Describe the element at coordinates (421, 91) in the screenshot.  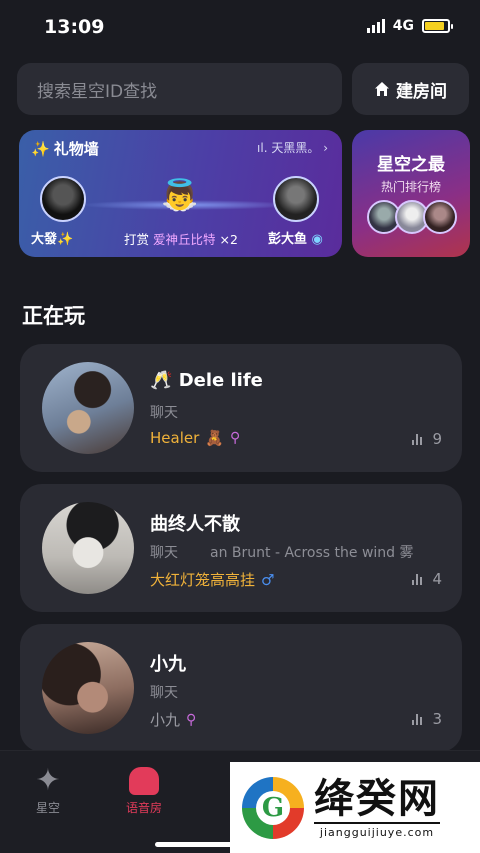
I see `create-room-label: 建房间` at that location.